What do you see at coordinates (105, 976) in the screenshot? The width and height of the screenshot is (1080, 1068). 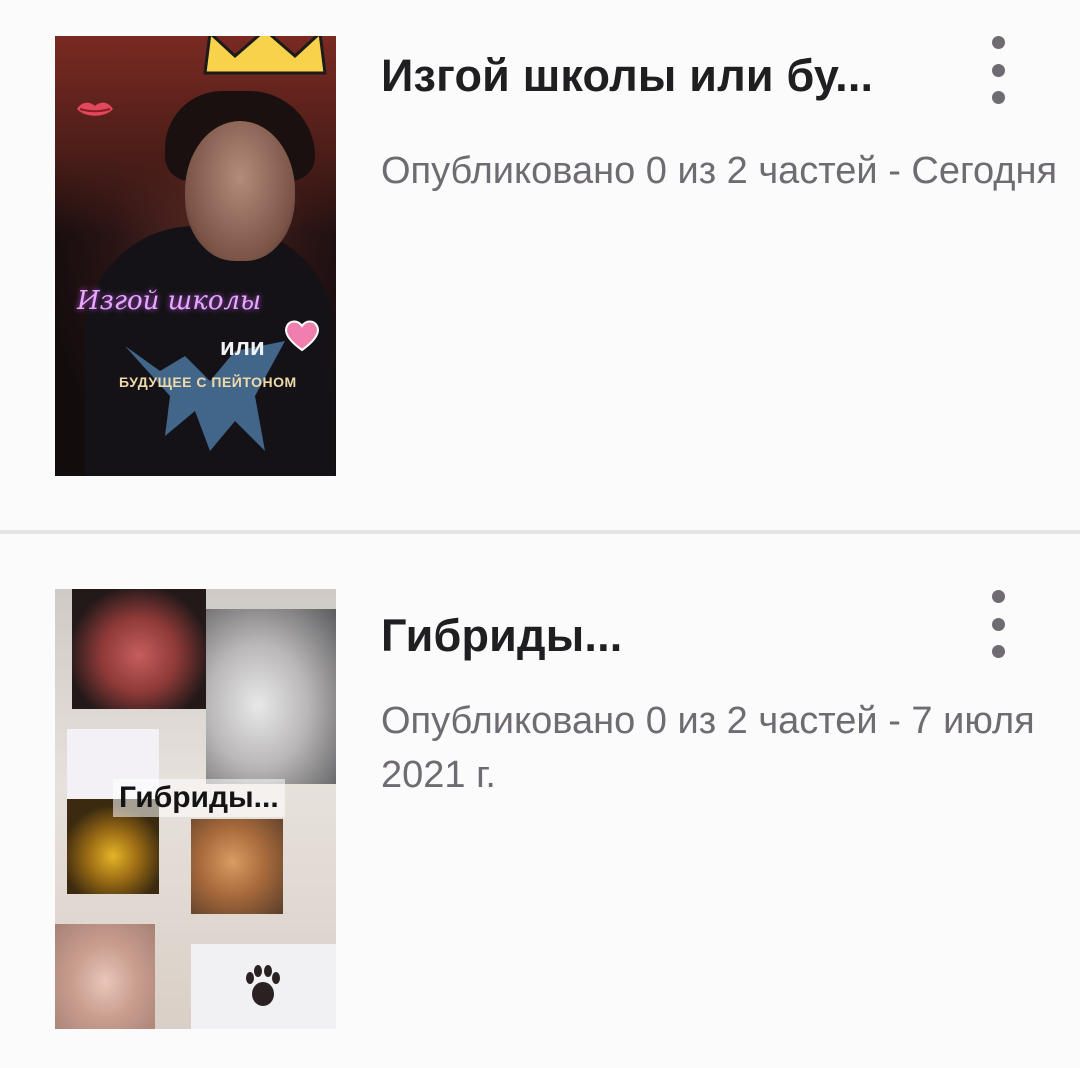 I see `cover-tile-bird` at bounding box center [105, 976].